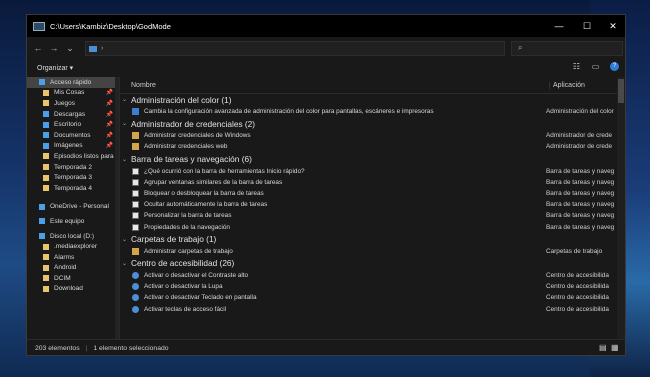 The height and width of the screenshot is (377, 650). What do you see at coordinates (68, 146) in the screenshot?
I see `sidebar-item-label: Imágenes` at bounding box center [68, 146].